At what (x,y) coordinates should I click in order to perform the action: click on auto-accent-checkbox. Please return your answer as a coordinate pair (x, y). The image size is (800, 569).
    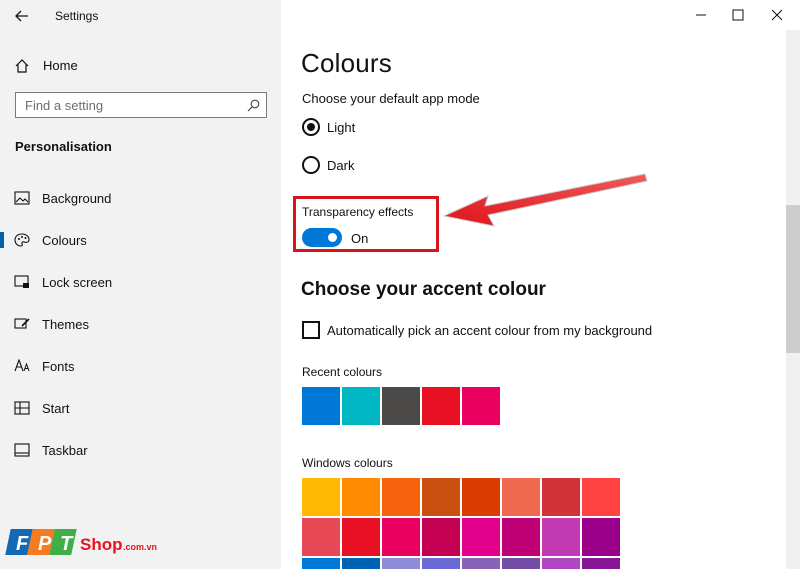
    Looking at the image, I should click on (311, 330).